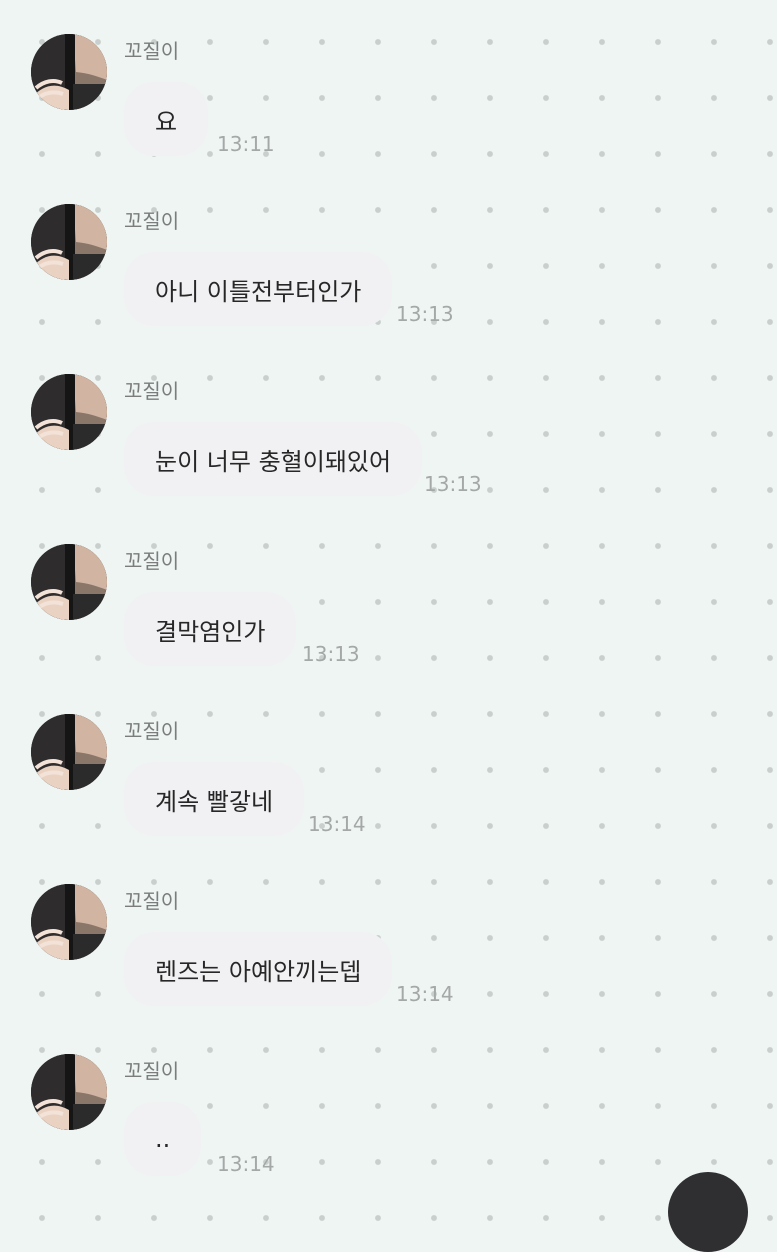  Describe the element at coordinates (273, 459) in the screenshot. I see `message-bubble: 눈이 너무 충혈이돼있어` at that location.